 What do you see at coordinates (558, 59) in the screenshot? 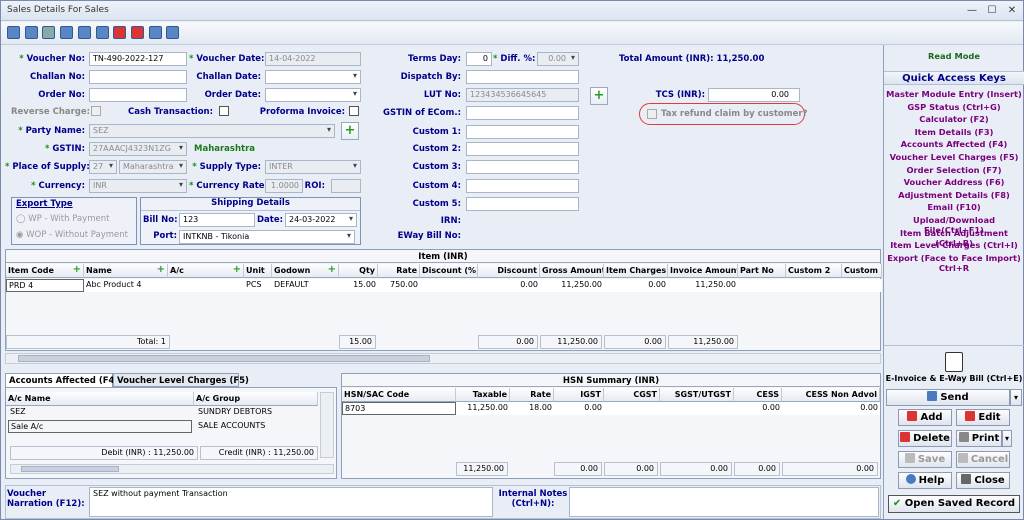
I see `diff-input: 0.00` at bounding box center [558, 59].